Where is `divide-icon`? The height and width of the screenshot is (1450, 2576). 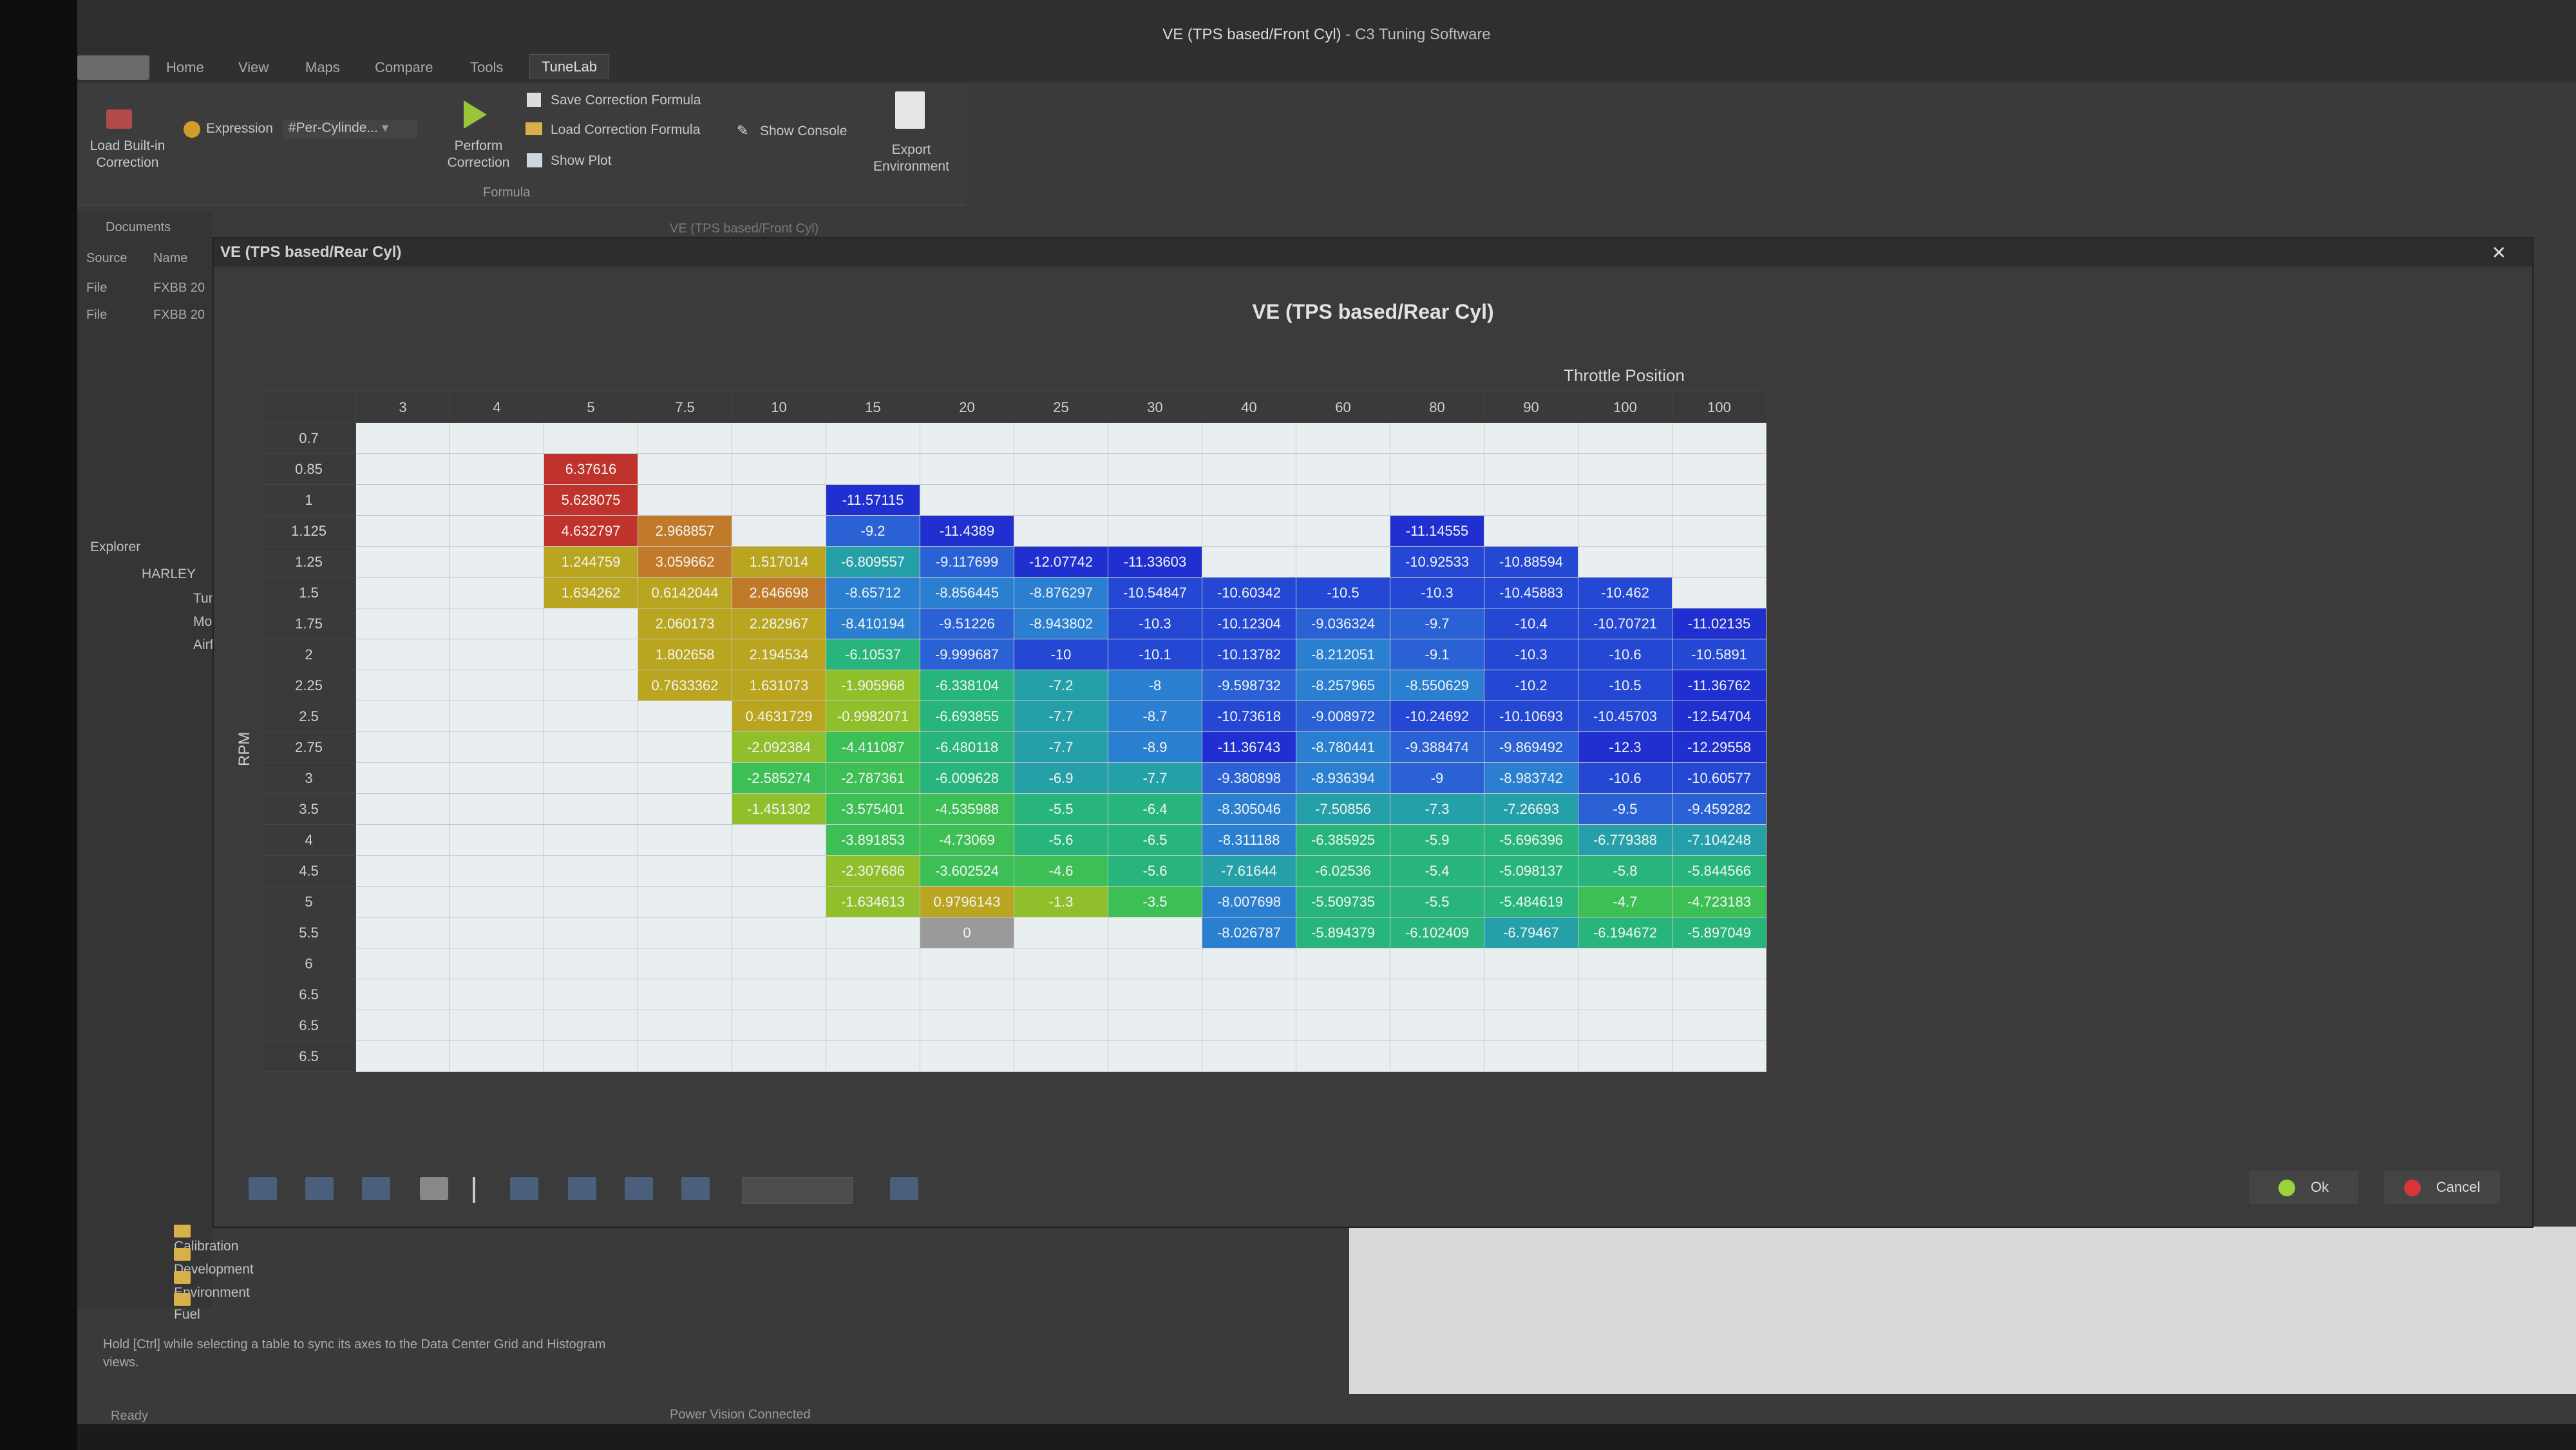
divide-icon is located at coordinates (695, 1188).